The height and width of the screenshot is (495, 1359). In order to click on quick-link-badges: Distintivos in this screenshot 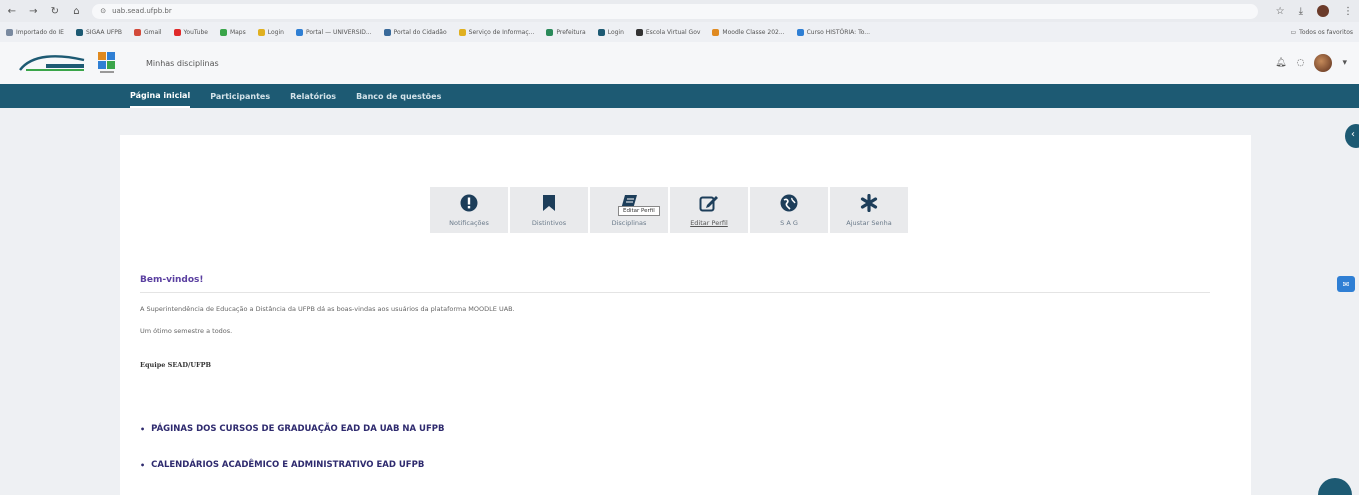, I will do `click(549, 210)`.